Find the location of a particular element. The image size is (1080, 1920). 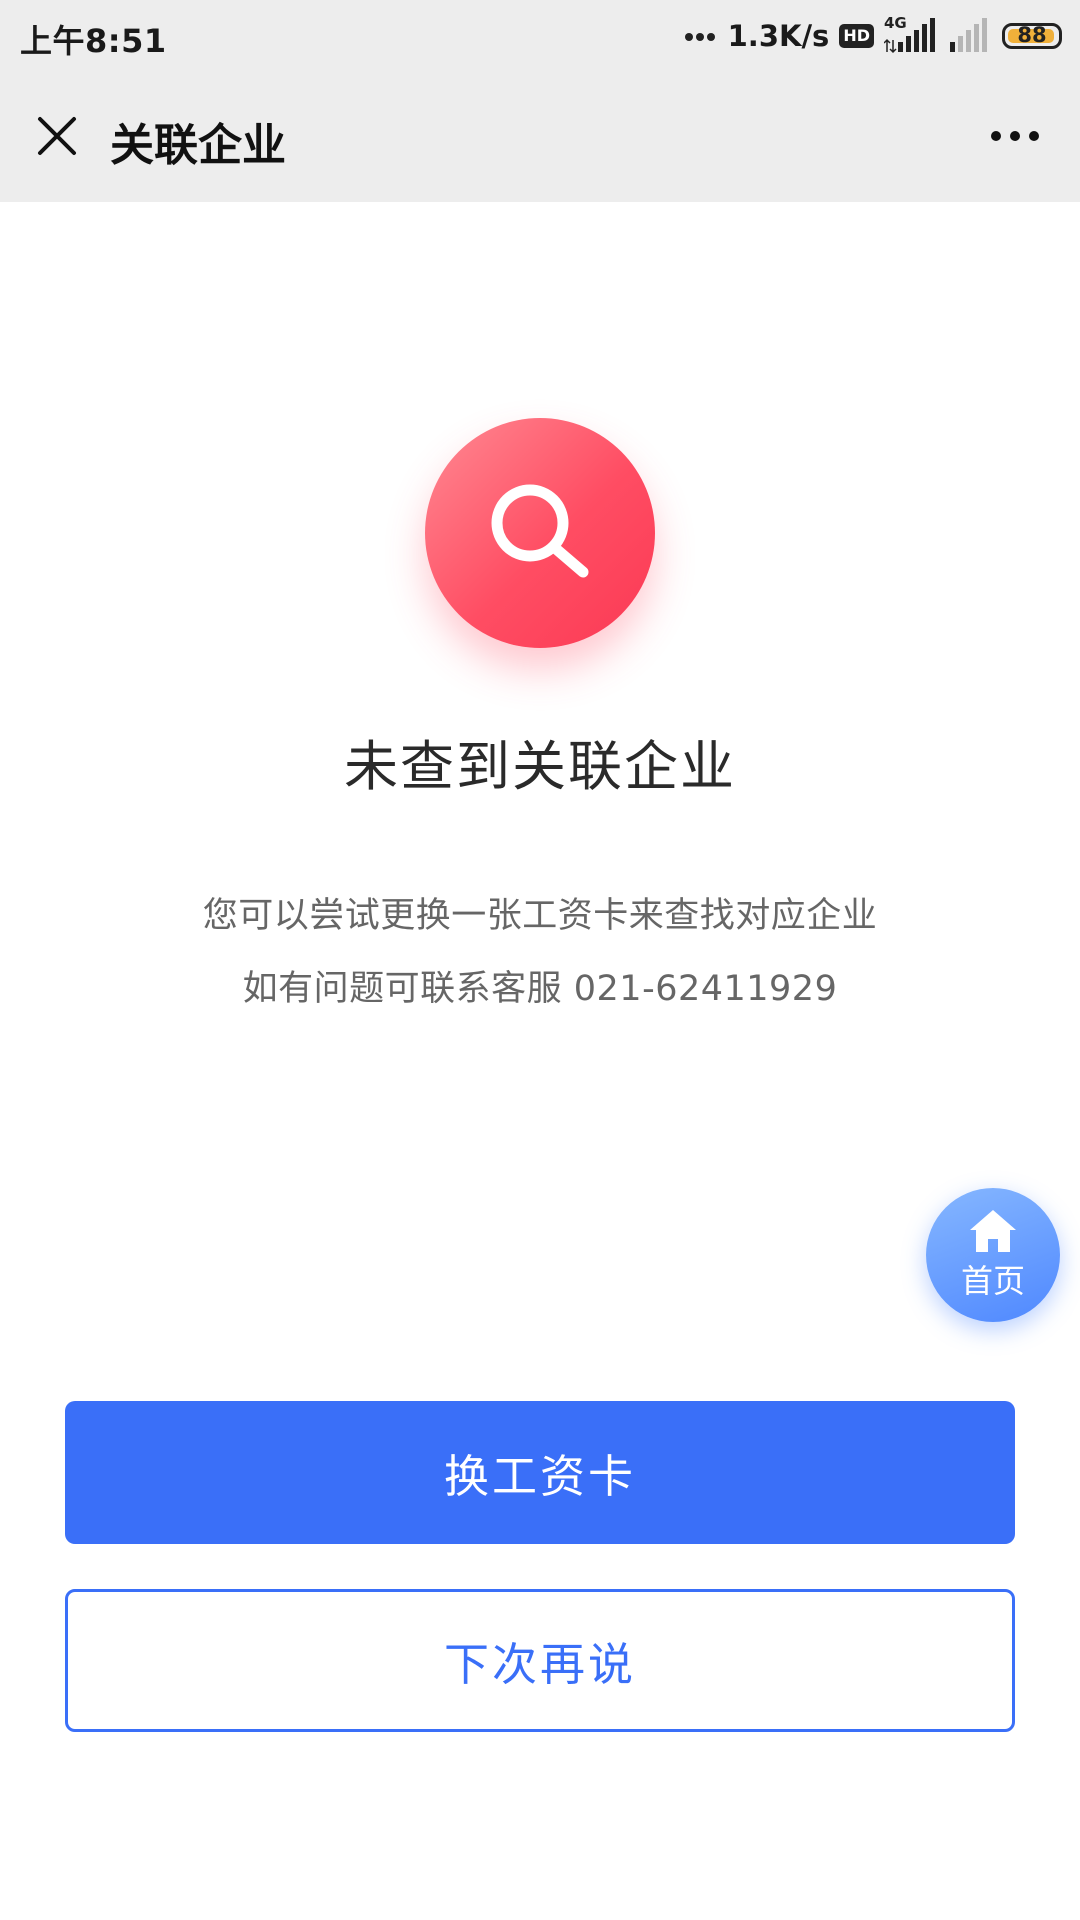

change-salary-card-button: 换工资卡 is located at coordinates (540, 1472).